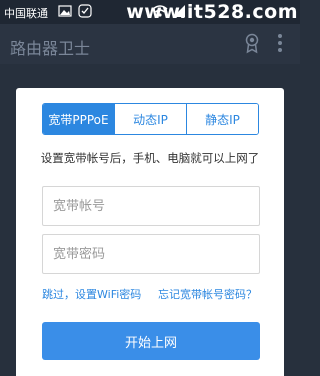 The image size is (320, 376). What do you see at coordinates (252, 45) in the screenshot?
I see `medal-icon` at bounding box center [252, 45].